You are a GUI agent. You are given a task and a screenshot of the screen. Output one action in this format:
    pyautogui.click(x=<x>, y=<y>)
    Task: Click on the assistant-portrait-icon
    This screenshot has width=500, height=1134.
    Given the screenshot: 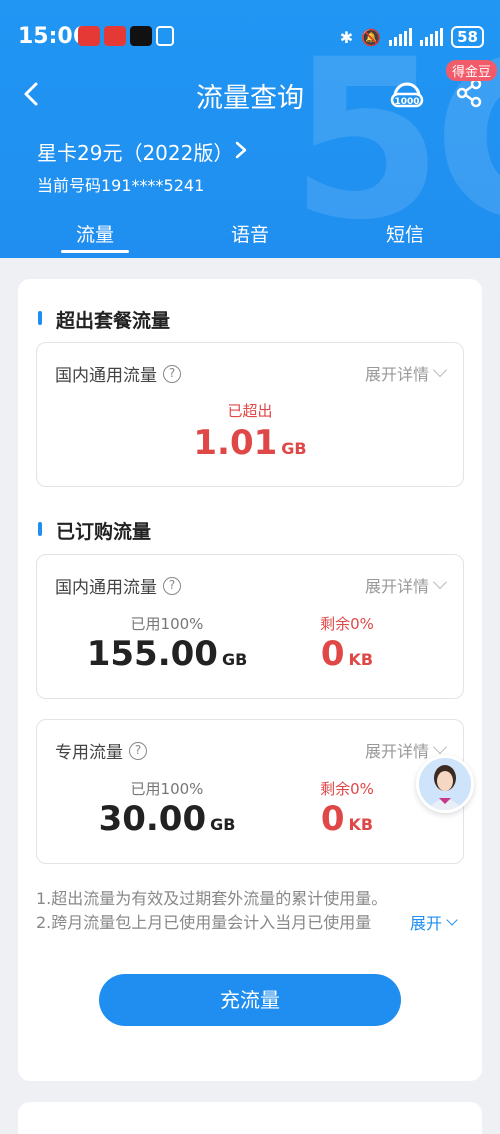 What is the action you would take?
    pyautogui.click(x=445, y=784)
    